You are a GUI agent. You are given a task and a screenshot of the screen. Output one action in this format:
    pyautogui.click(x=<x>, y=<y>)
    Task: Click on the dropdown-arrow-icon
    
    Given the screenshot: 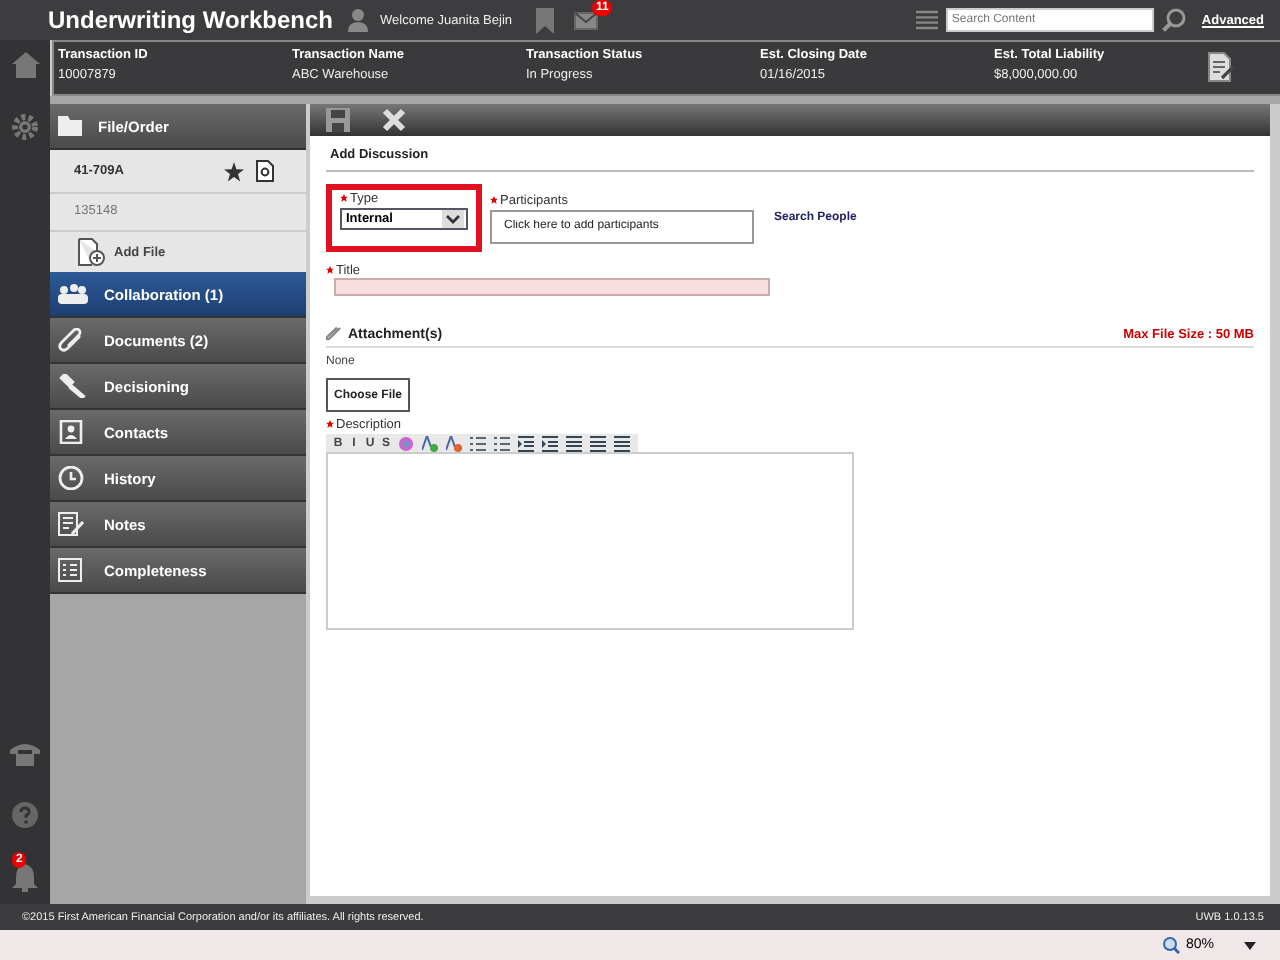 What is the action you would take?
    pyautogui.click(x=1250, y=945)
    